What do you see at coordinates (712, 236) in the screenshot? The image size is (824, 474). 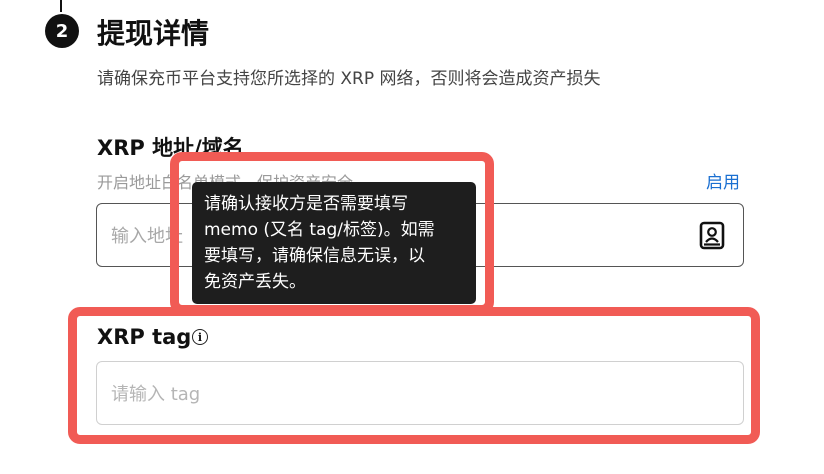 I see `address-book-icon` at bounding box center [712, 236].